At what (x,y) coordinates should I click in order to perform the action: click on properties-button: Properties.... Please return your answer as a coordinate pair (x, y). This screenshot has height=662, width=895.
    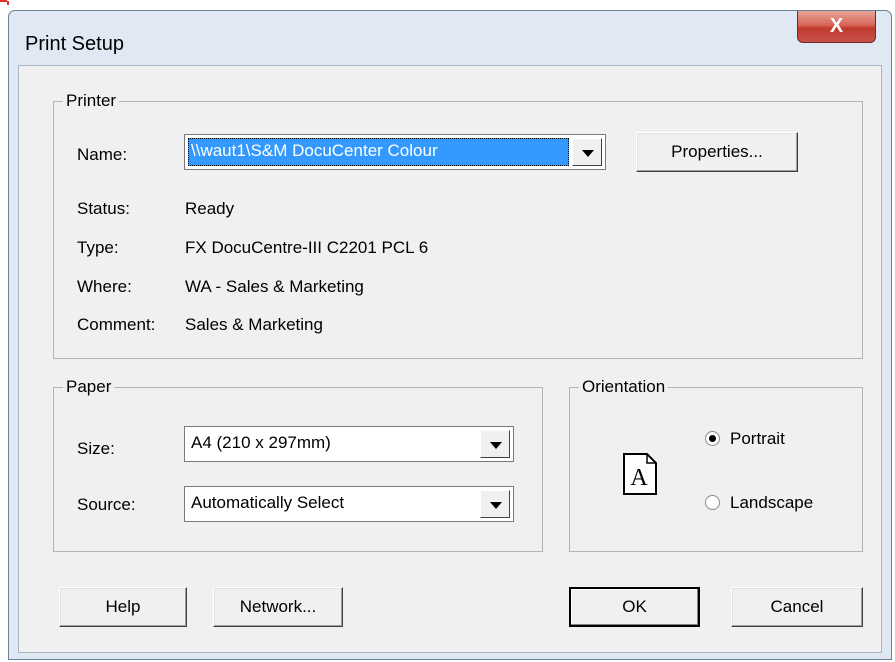
    Looking at the image, I should click on (717, 152).